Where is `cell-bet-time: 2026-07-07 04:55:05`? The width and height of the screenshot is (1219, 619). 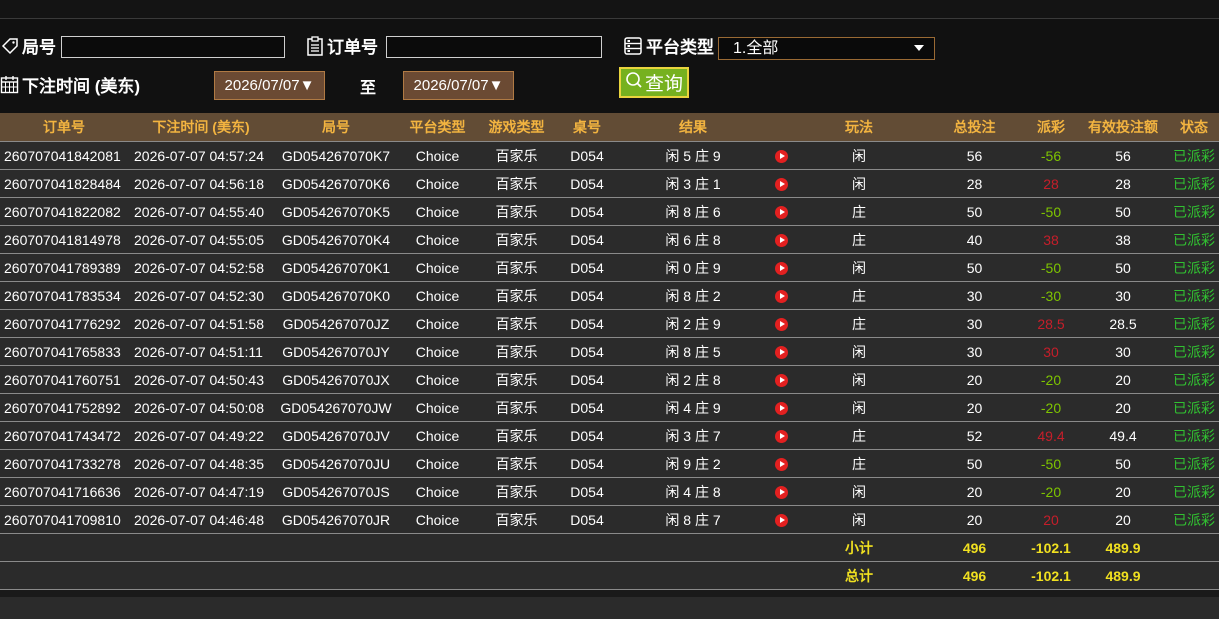 cell-bet-time: 2026-07-07 04:55:05 is located at coordinates (201, 239).